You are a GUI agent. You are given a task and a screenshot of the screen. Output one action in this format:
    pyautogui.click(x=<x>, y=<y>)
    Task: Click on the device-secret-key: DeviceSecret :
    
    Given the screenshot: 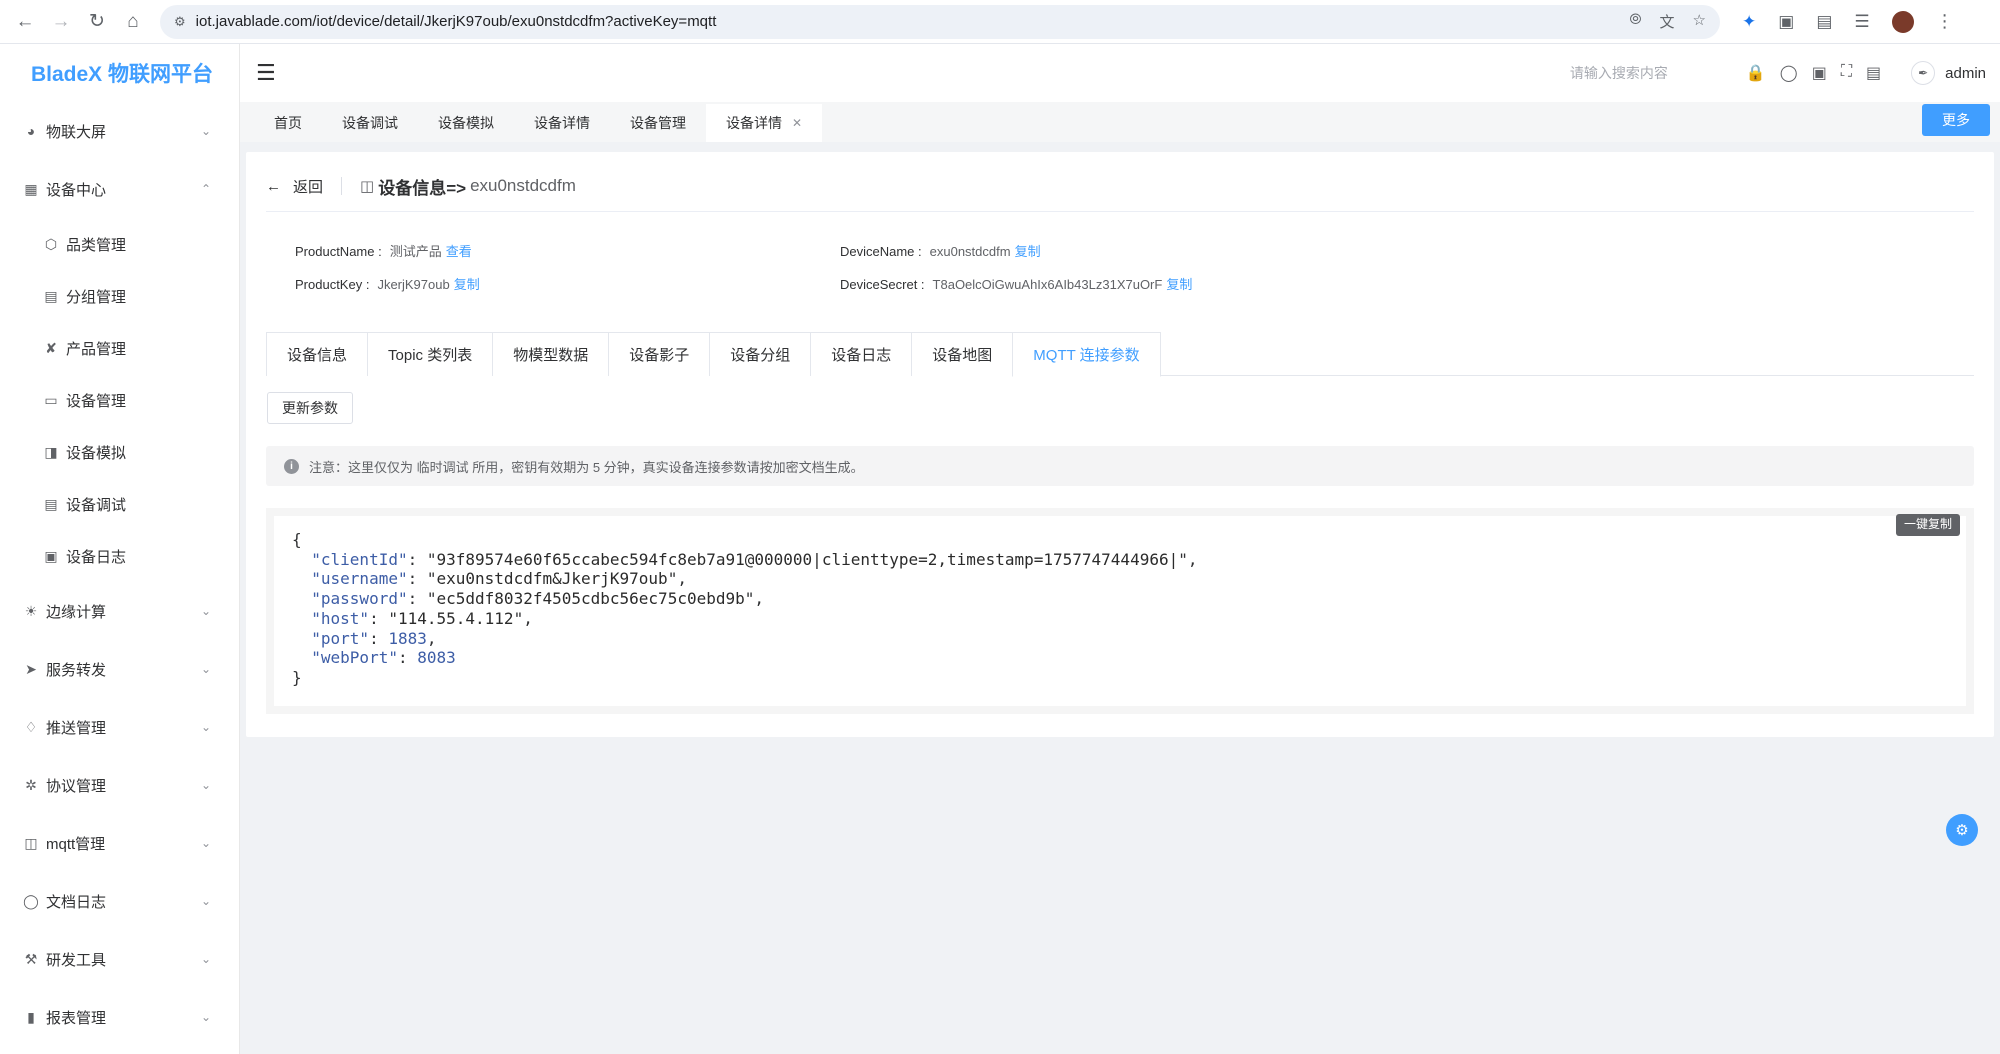 What is the action you would take?
    pyautogui.click(x=882, y=284)
    